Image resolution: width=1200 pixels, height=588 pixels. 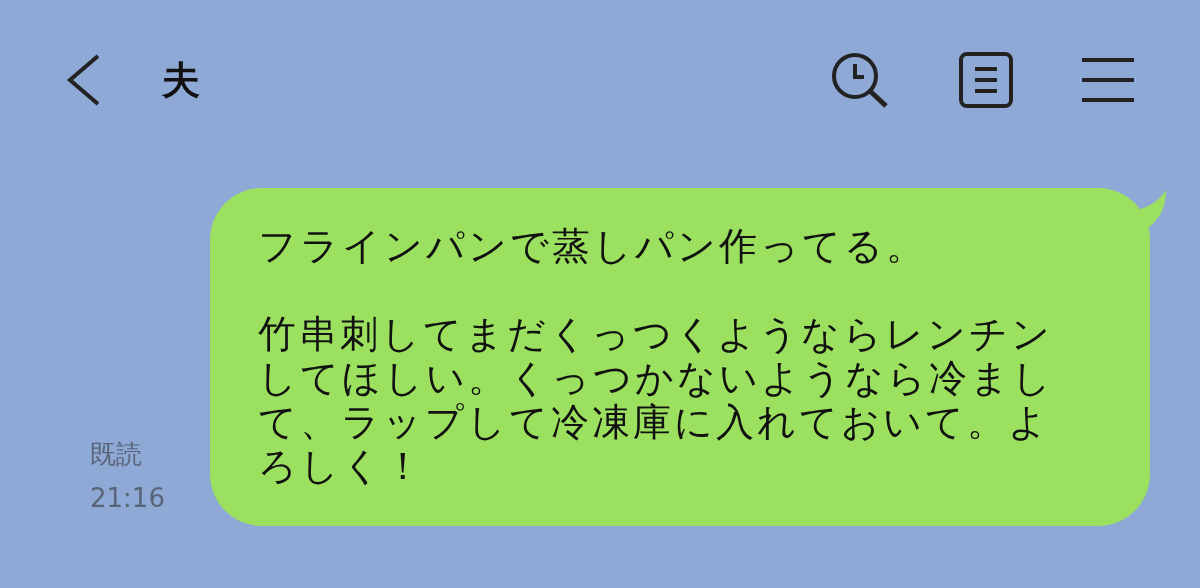 What do you see at coordinates (593, 246) in the screenshot?
I see `message-text: フラインパンで蒸しパン作ってる。` at bounding box center [593, 246].